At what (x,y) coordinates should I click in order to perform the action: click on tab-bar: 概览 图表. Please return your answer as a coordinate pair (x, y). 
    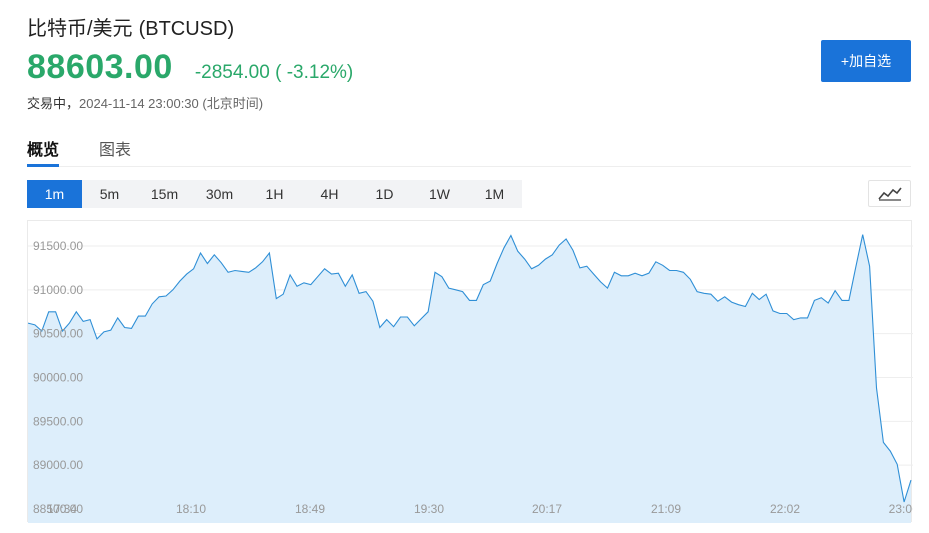
    Looking at the image, I should click on (469, 148).